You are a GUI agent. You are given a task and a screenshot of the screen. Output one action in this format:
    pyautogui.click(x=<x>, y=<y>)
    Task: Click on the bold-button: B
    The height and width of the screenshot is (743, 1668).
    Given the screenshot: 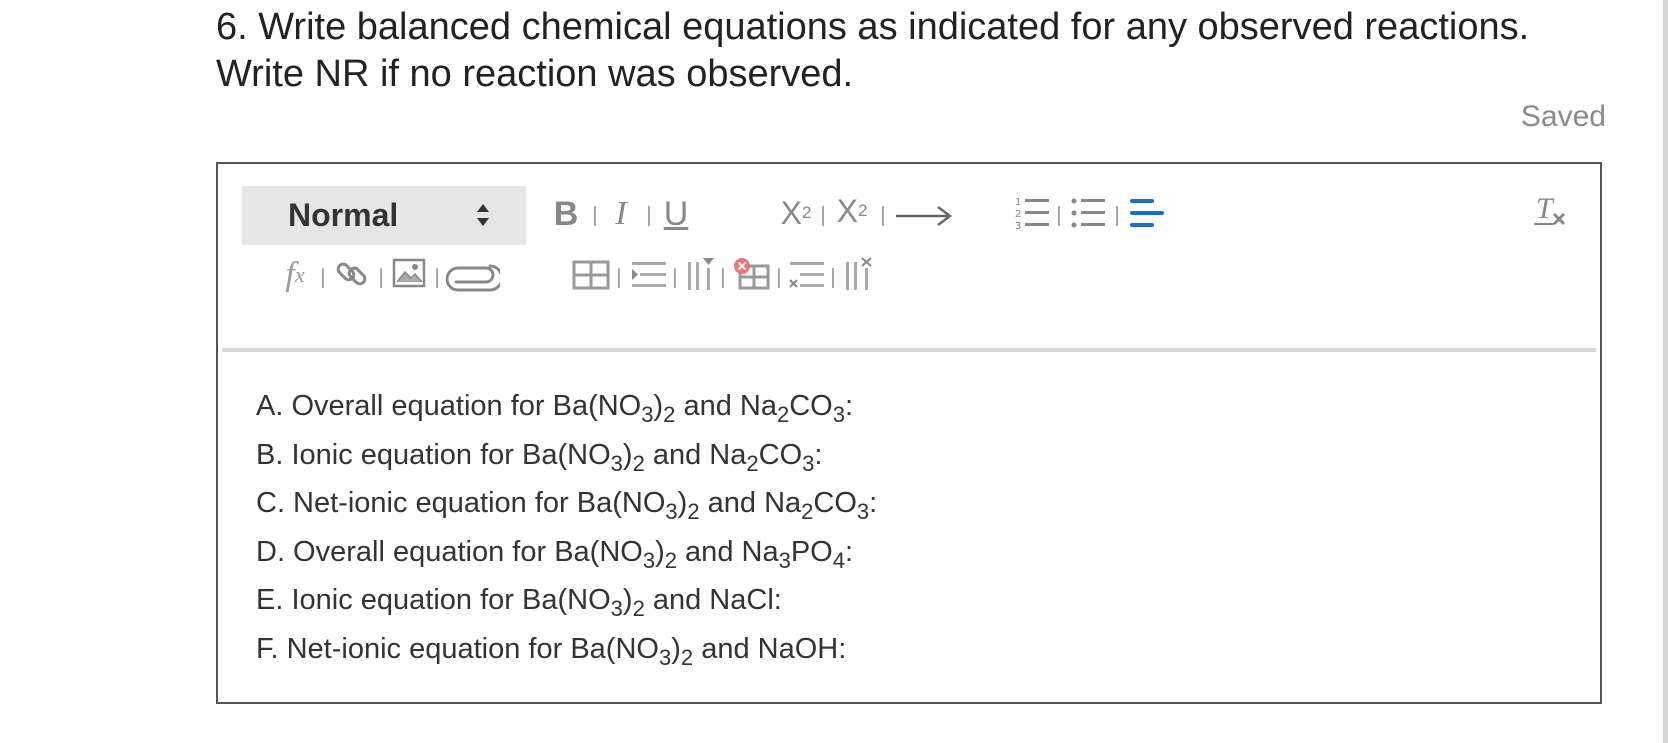 What is the action you would take?
    pyautogui.click(x=566, y=214)
    